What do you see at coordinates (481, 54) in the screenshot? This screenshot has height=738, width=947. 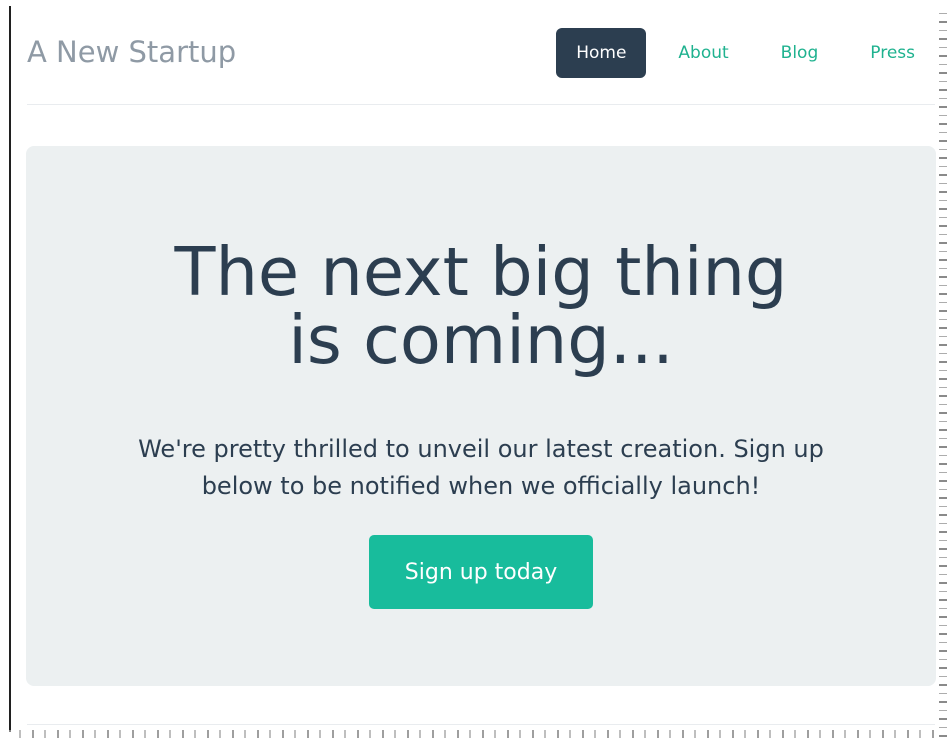 I see `site-header: A New Startup Home About Blog Press` at bounding box center [481, 54].